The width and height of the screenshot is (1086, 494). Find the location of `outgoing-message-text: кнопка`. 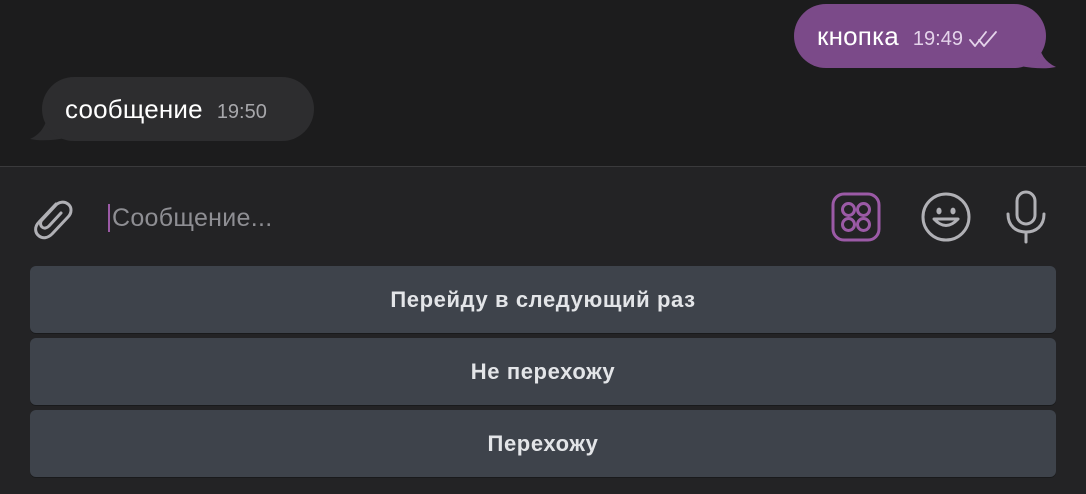

outgoing-message-text: кнопка is located at coordinates (858, 35).